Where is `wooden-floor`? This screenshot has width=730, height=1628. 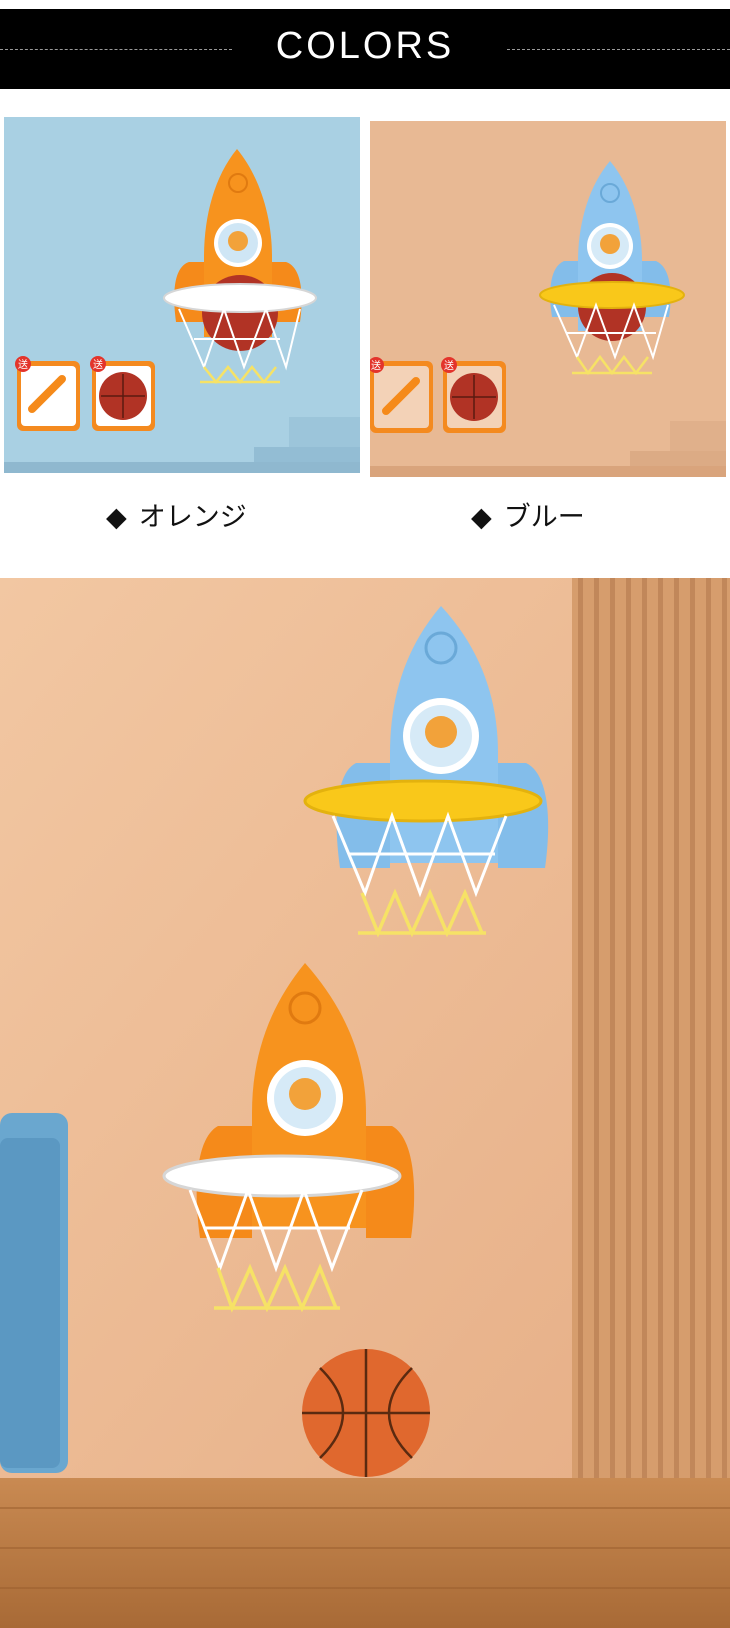
wooden-floor is located at coordinates (365, 1553).